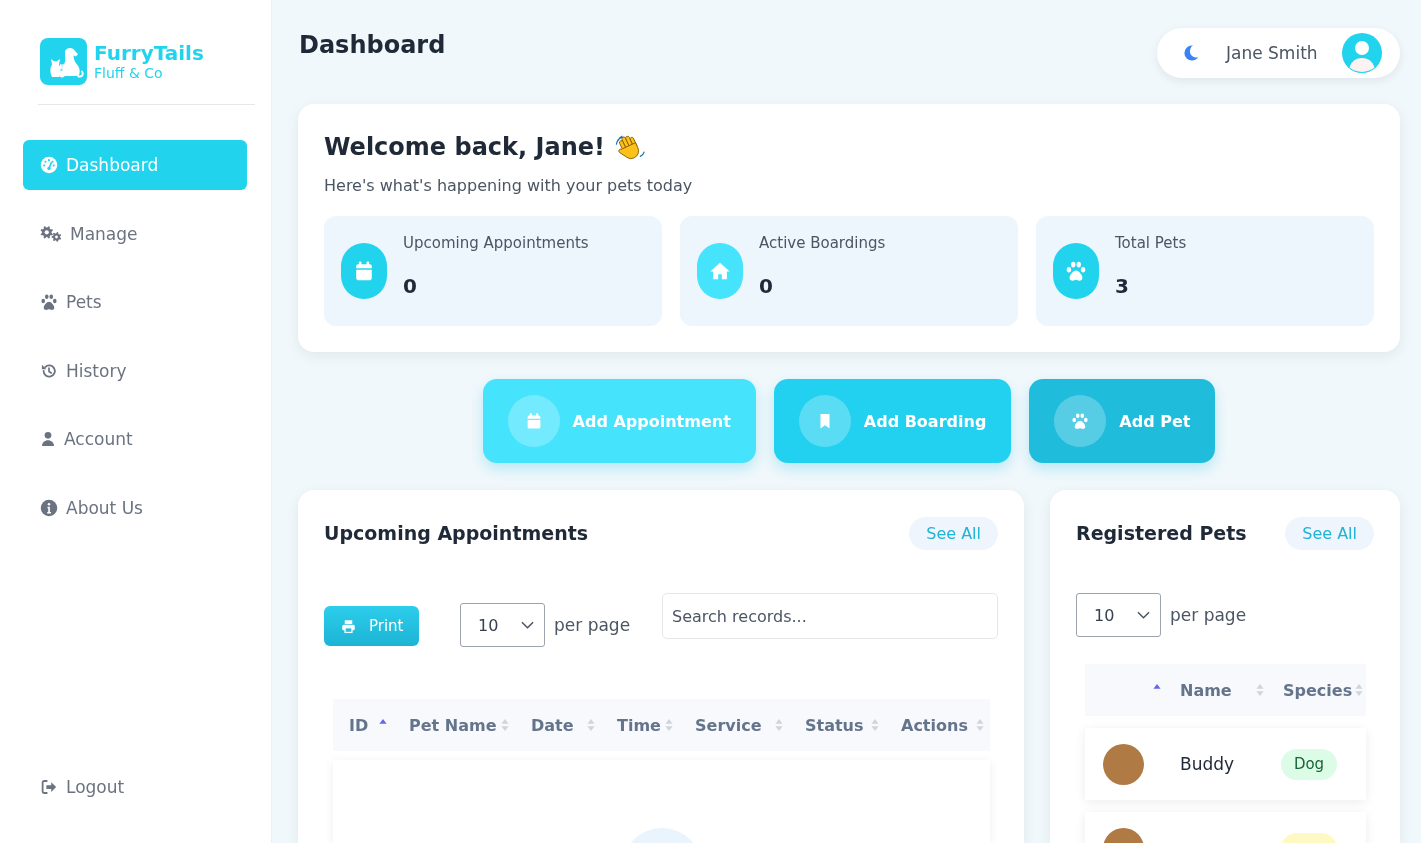 The image size is (1421, 843). Describe the element at coordinates (1161, 533) in the screenshot. I see `panel-title: Registered Pets` at that location.